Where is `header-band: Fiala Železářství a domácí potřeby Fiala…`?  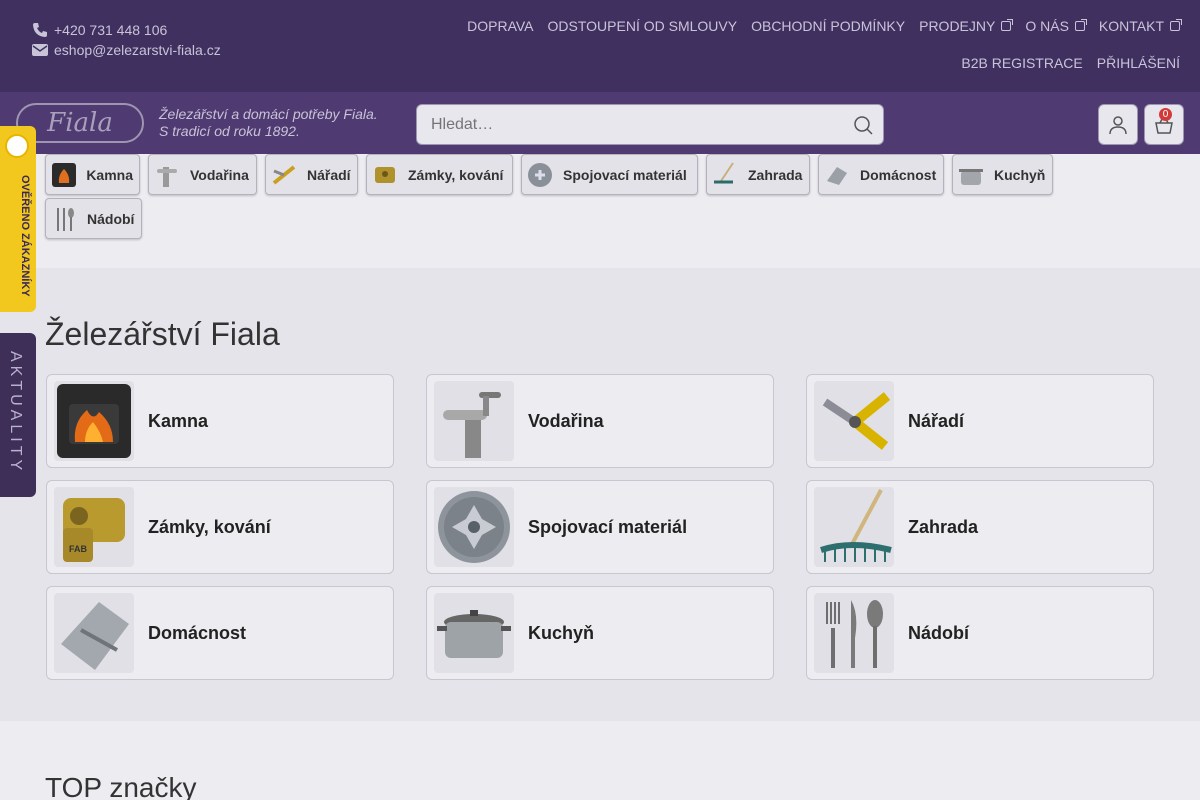 header-band: Fiala Železářství a domácí potřeby Fiala… is located at coordinates (600, 123).